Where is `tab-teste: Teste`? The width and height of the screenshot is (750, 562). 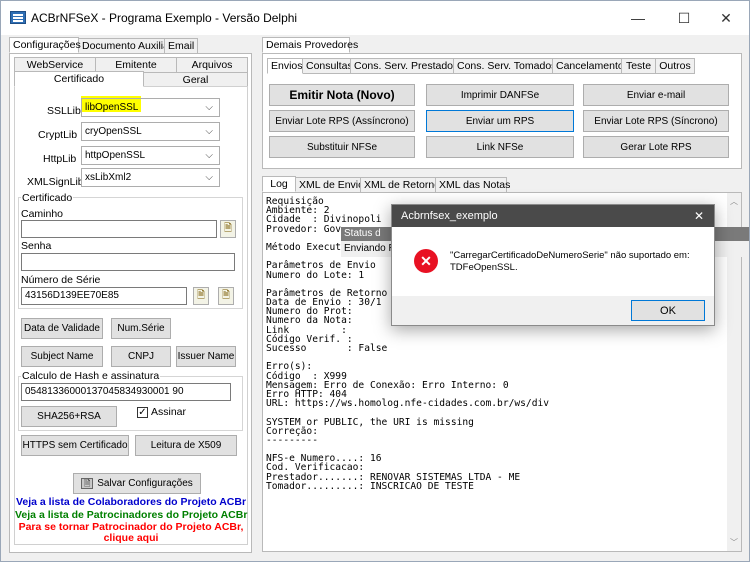
tab-teste: Teste is located at coordinates (638, 66).